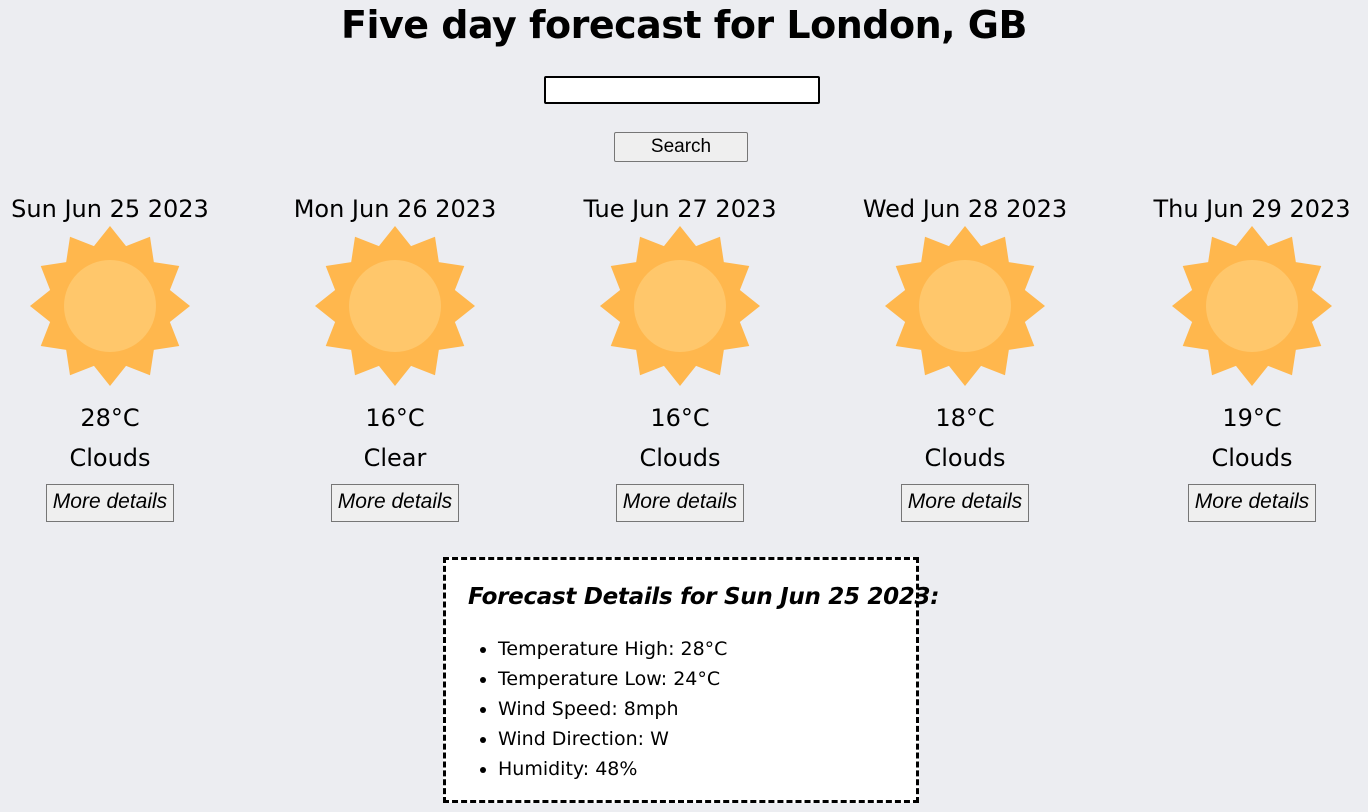 This screenshot has height=812, width=1368. What do you see at coordinates (395, 458) in the screenshot?
I see `forecast-condition: Clear` at bounding box center [395, 458].